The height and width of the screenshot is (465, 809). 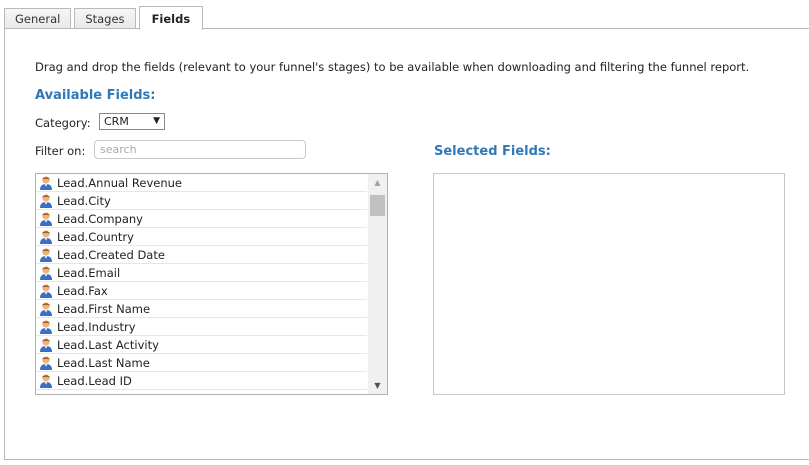 What do you see at coordinates (492, 151) in the screenshot?
I see `selected-fields-title: Selected Fields:` at bounding box center [492, 151].